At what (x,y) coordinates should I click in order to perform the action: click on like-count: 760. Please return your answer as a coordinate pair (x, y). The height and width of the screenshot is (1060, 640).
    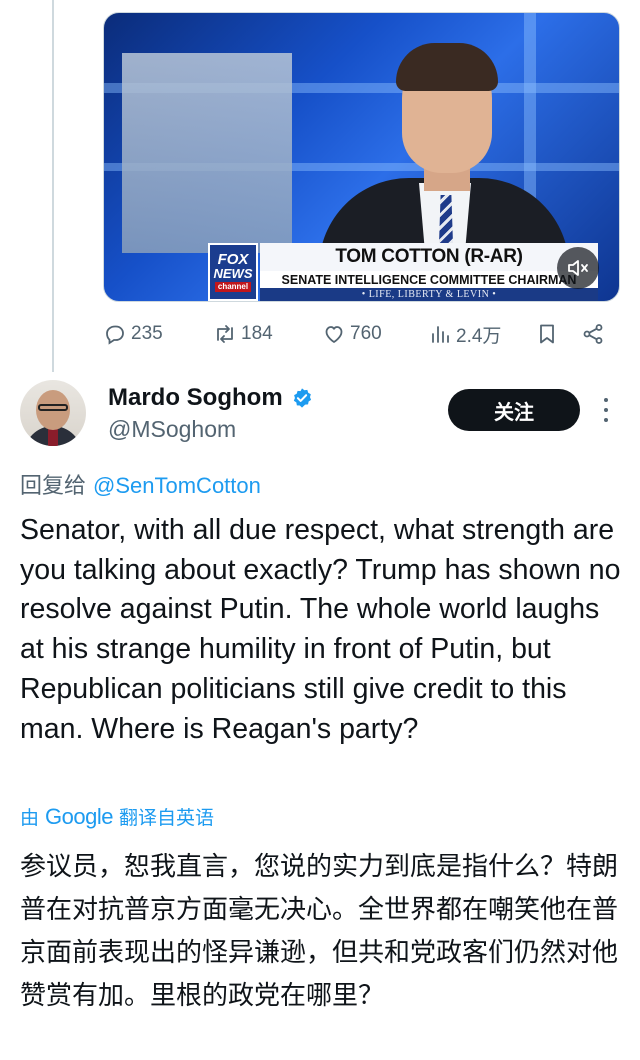
    Looking at the image, I should click on (366, 333).